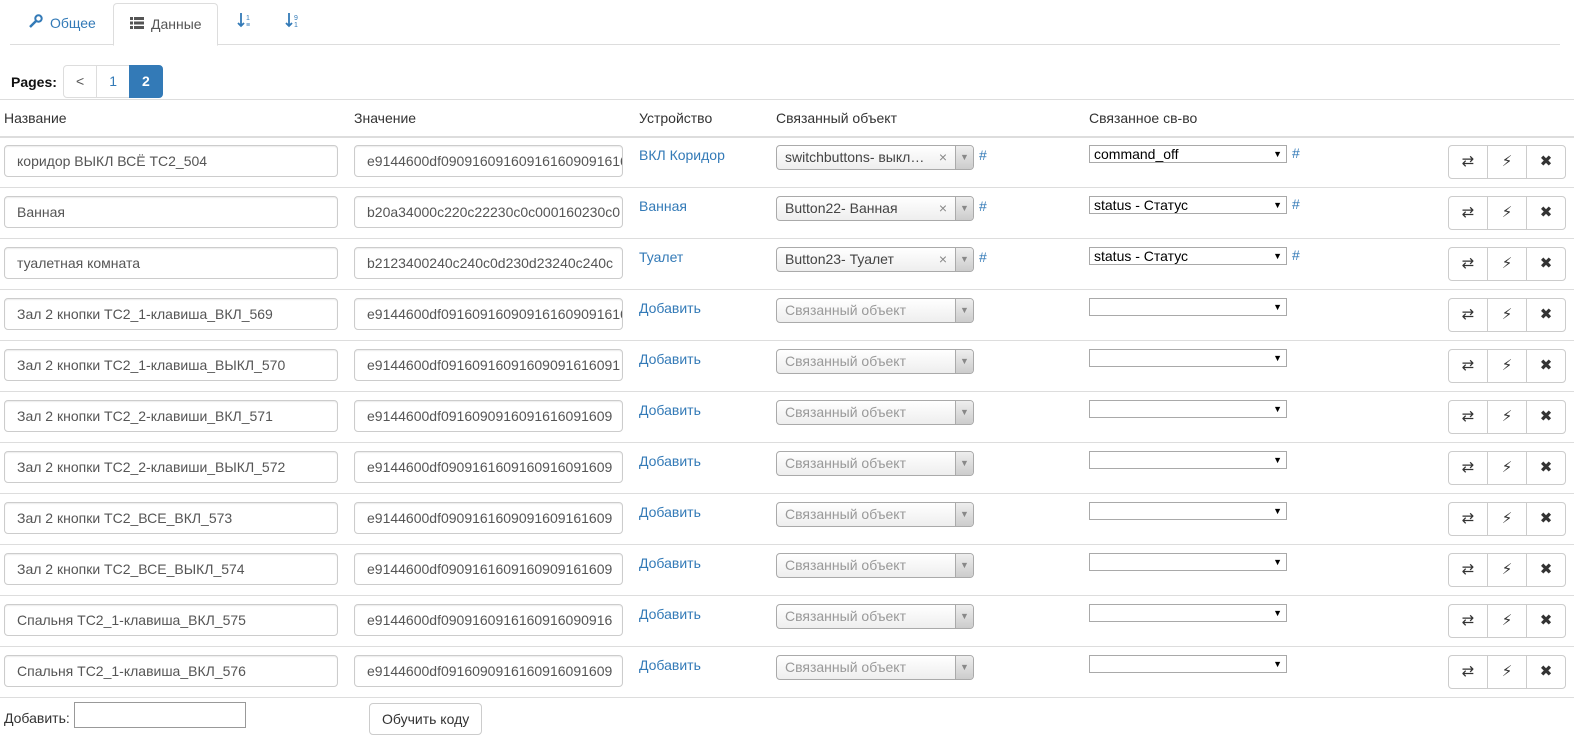 This screenshot has width=1574, height=735. Describe the element at coordinates (488, 365) in the screenshot. I see `value-input: e9144600df09160916091609091616091` at that location.